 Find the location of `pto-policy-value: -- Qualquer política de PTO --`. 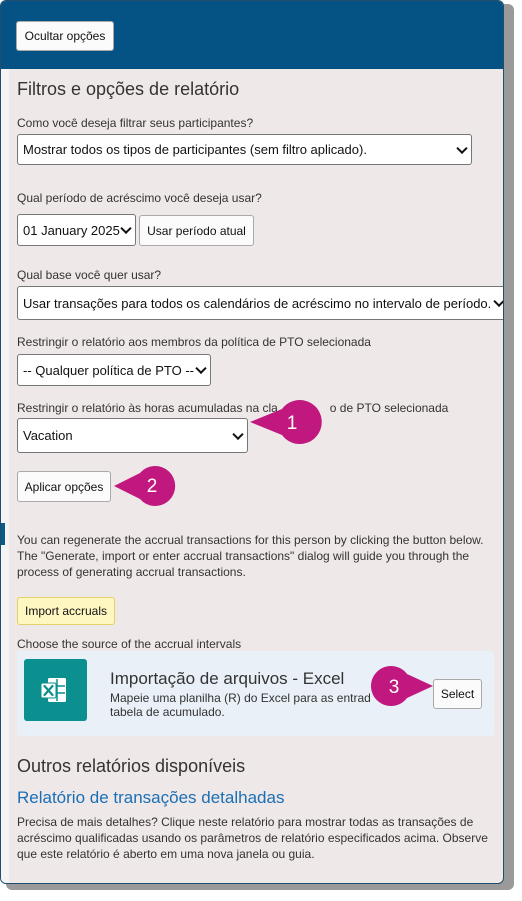

pto-policy-value: -- Qualquer política de PTO -- is located at coordinates (108, 370).